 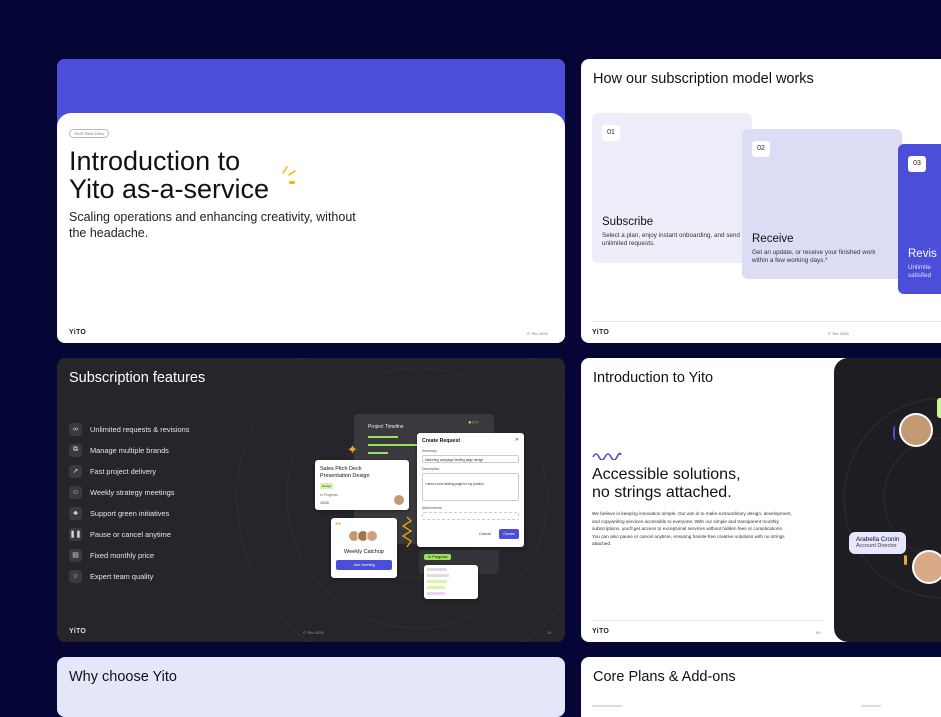 What do you see at coordinates (122, 555) in the screenshot?
I see `feature-label: Fixed monthly price` at bounding box center [122, 555].